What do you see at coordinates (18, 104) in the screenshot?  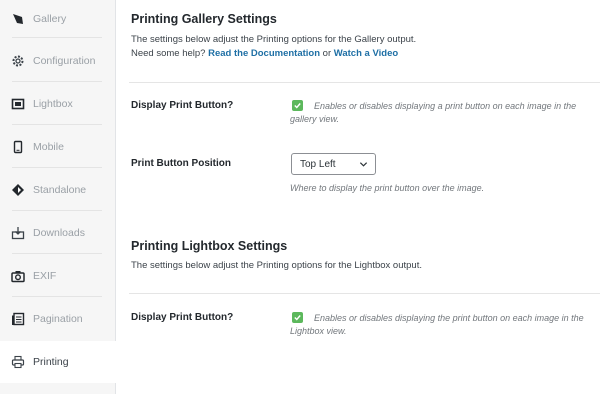 I see `lightbox-icon` at bounding box center [18, 104].